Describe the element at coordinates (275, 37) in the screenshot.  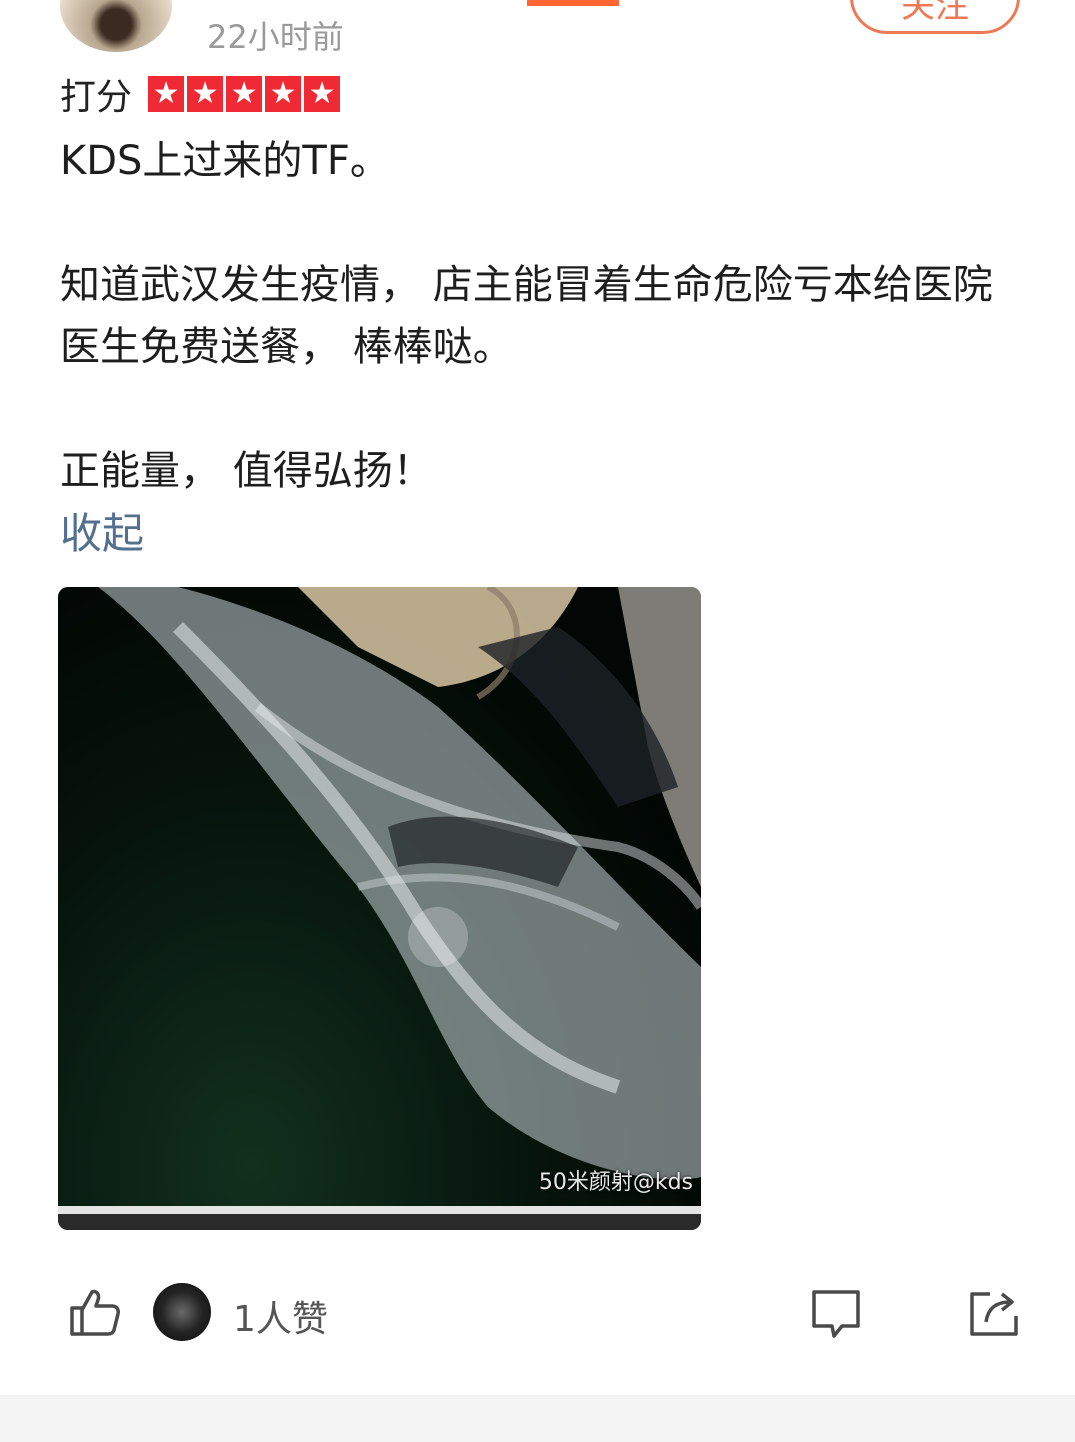
I see `post-time: 22小时前` at that location.